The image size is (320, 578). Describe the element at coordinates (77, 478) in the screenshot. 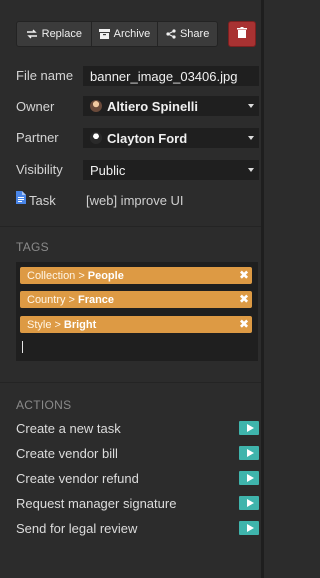

I see `action-label: Create vendor refund` at that location.